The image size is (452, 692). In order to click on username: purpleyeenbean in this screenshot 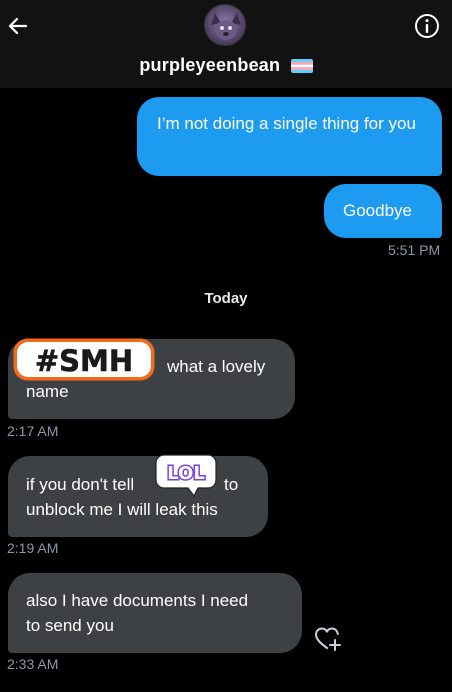, I will do `click(210, 65)`.